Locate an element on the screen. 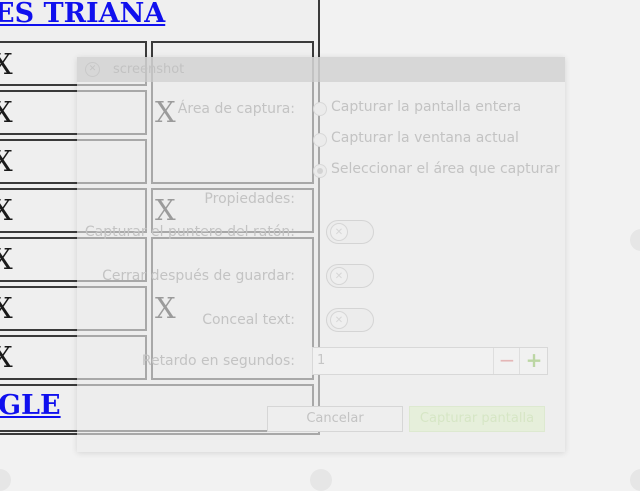 The width and height of the screenshot is (640, 491). toggle-capture-pointer: ✕ is located at coordinates (350, 232).